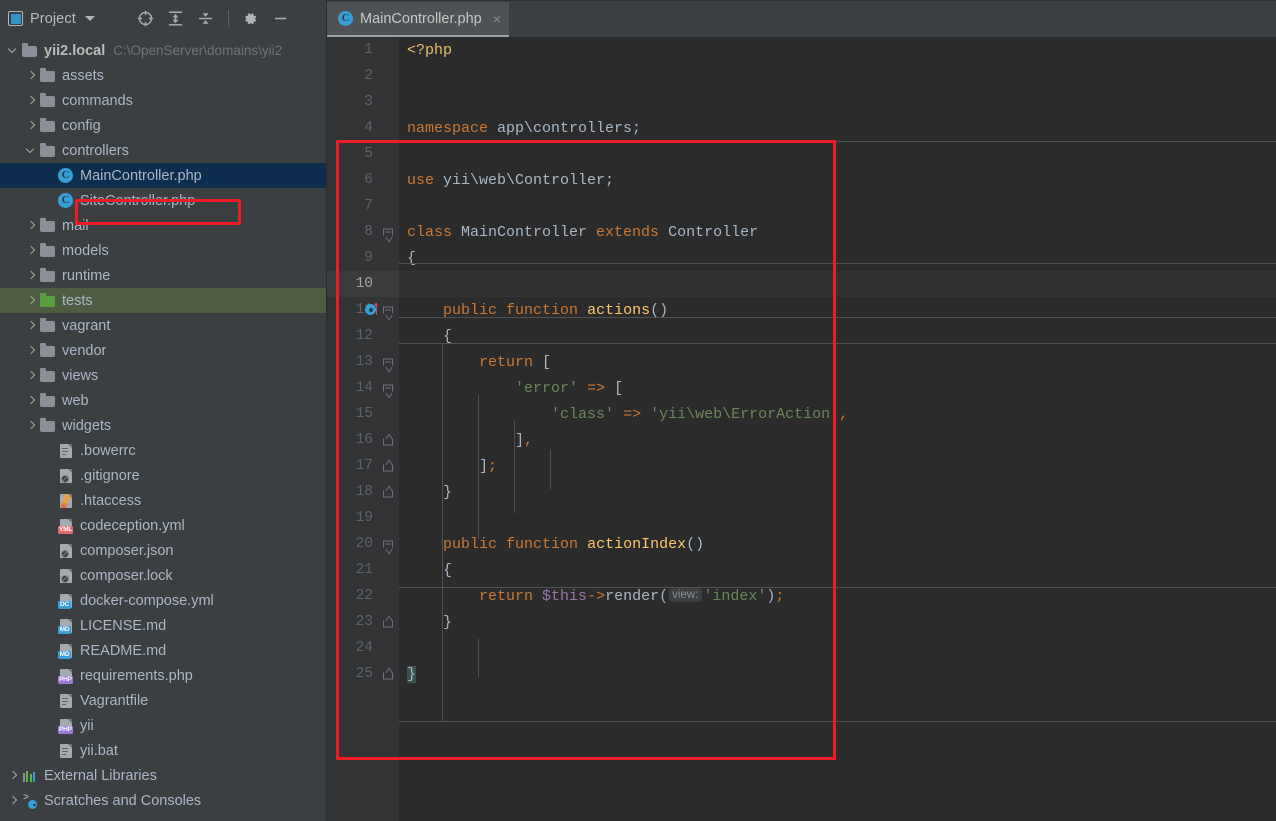 The height and width of the screenshot is (821, 1276). Describe the element at coordinates (363, 336) in the screenshot. I see `line-number-12: 12` at that location.